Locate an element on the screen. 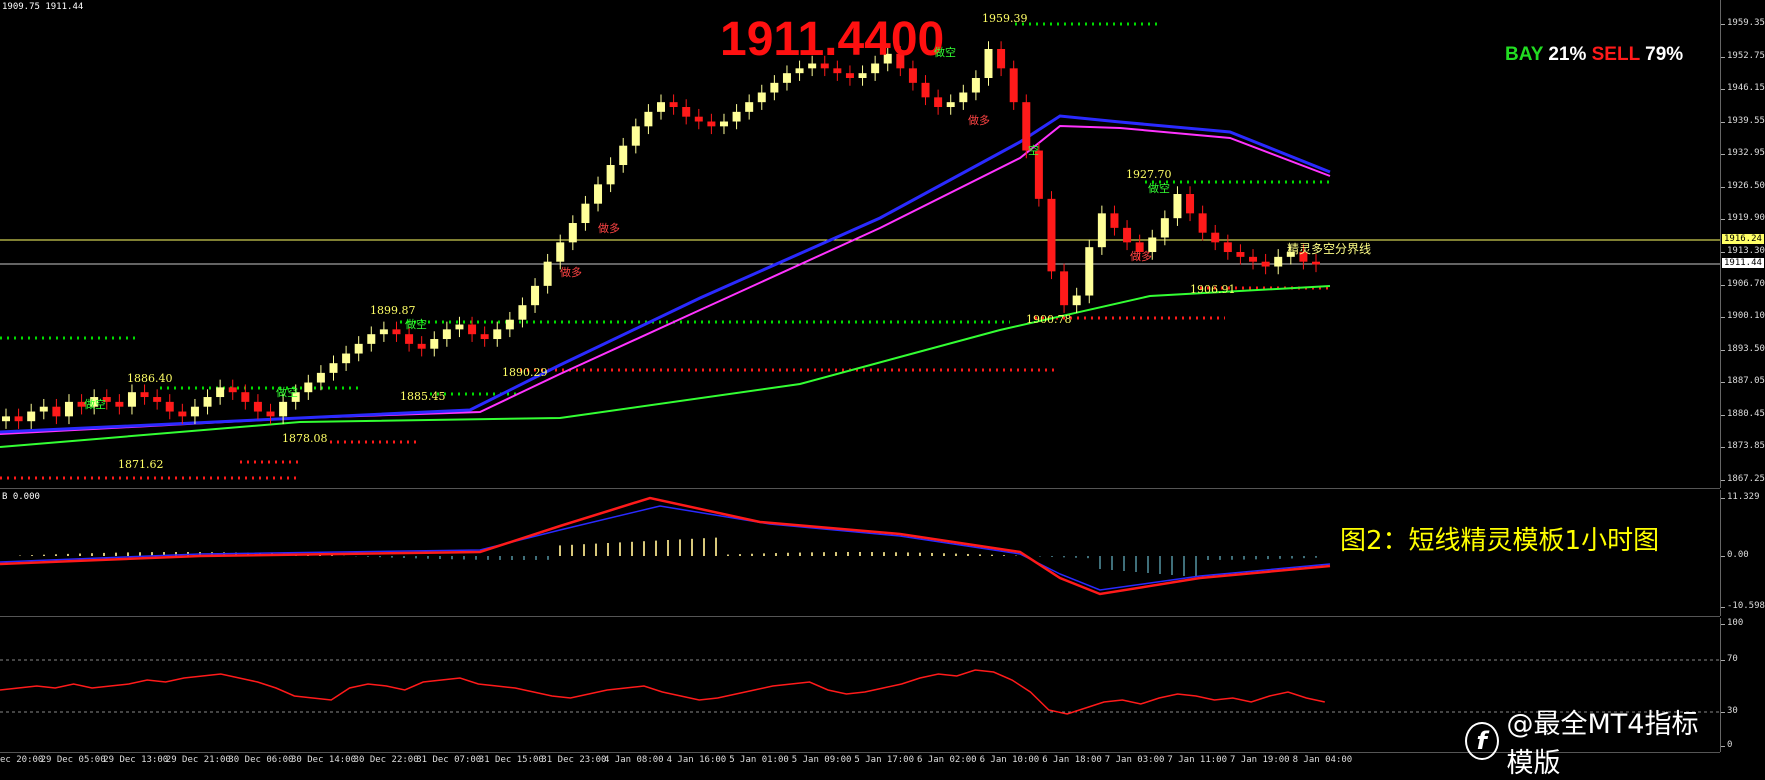 The width and height of the screenshot is (1765, 780). rsi-axis-tick: 0 is located at coordinates (1726, 745).